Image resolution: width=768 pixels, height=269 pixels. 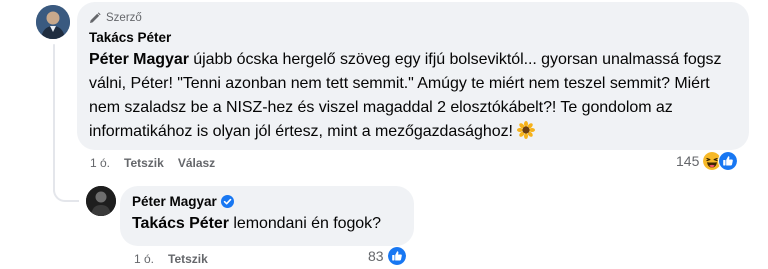 I want to click on verified-badge-icon, so click(x=227, y=201).